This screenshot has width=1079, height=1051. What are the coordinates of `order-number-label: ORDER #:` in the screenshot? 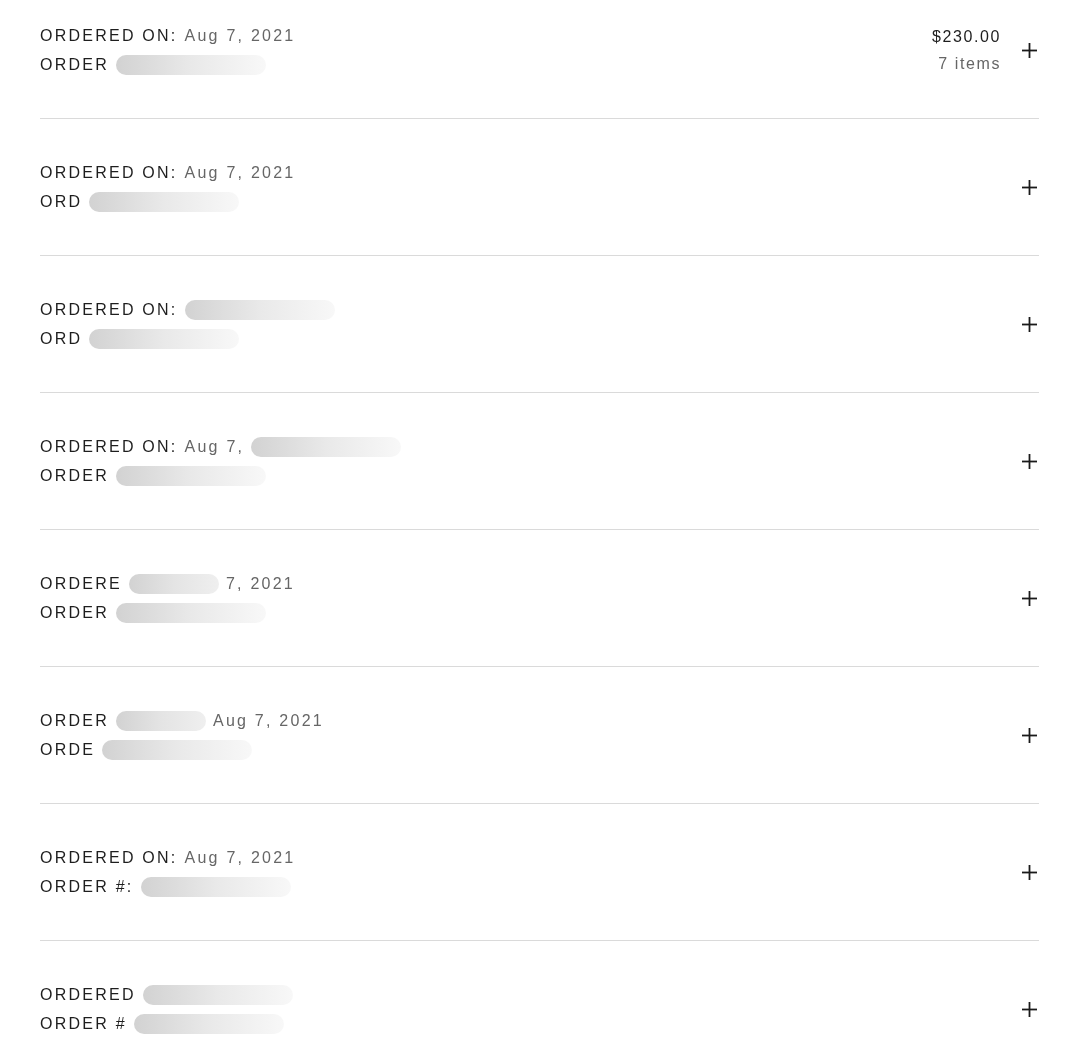 It's located at (87, 886).